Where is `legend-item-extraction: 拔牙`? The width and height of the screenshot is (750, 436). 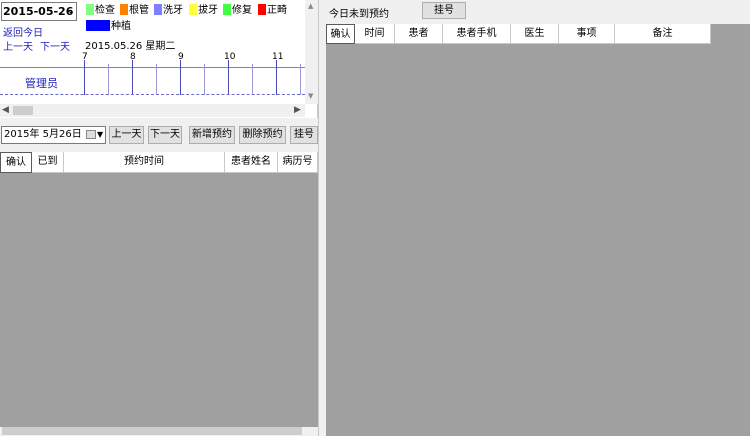
legend-item-extraction: 拔牙 is located at coordinates (203, 10).